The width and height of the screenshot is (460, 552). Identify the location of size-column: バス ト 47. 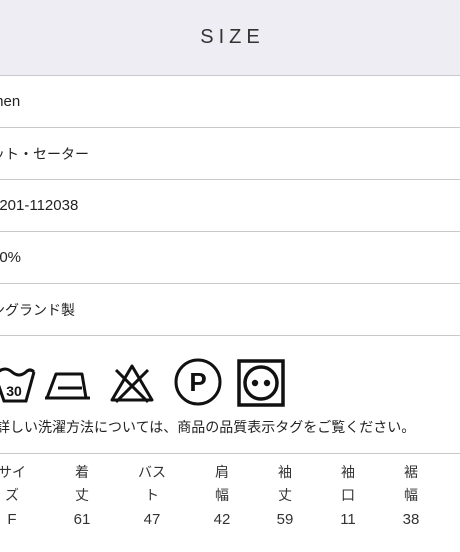
(152, 497).